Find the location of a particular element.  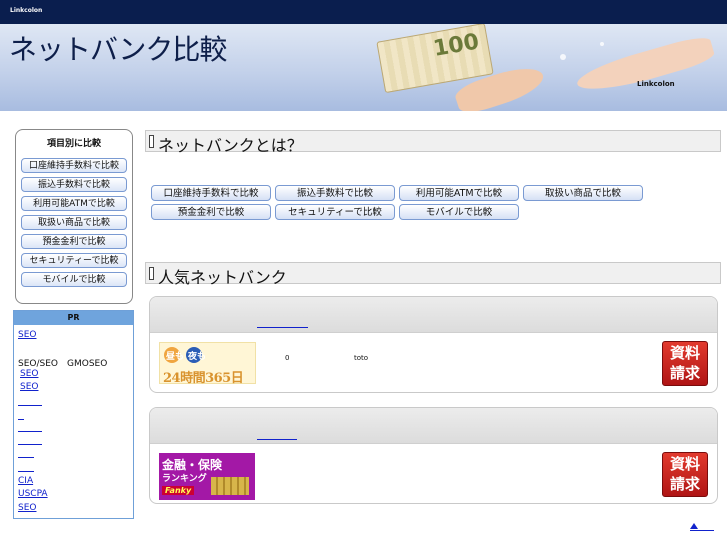

pr-link: CIA is located at coordinates (25, 481).